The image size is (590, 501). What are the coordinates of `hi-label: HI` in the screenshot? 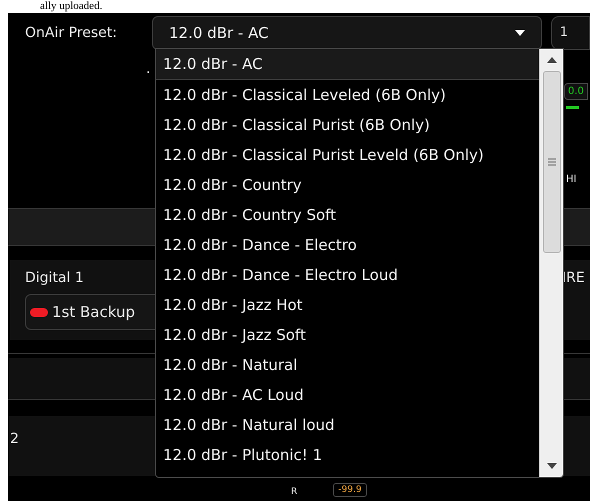 It's located at (571, 180).